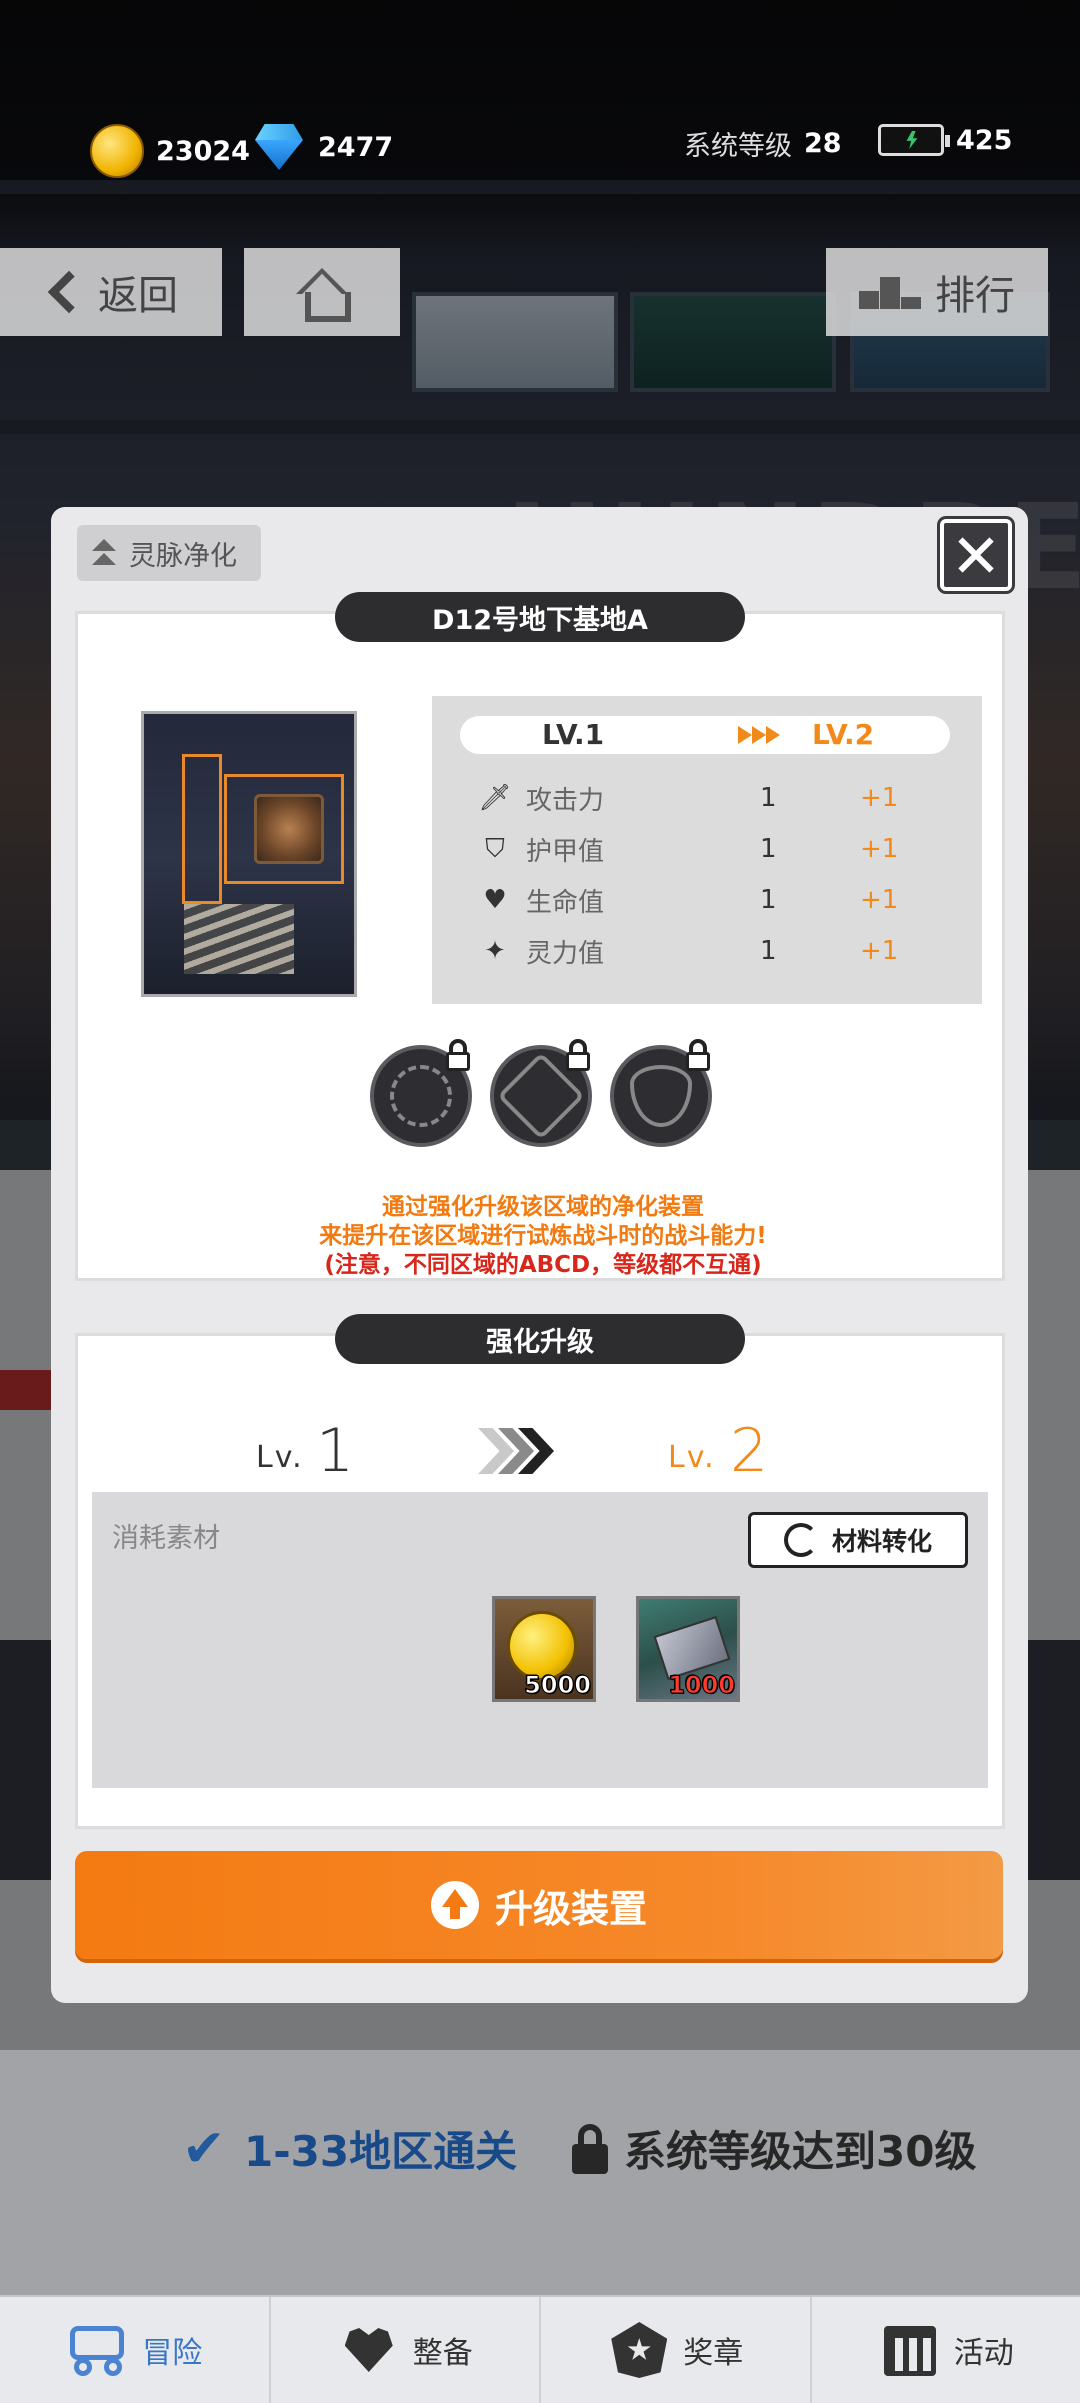 This screenshot has height=2403, width=1080. What do you see at coordinates (540, 617) in the screenshot?
I see `area-title: D12号地下基地A` at bounding box center [540, 617].